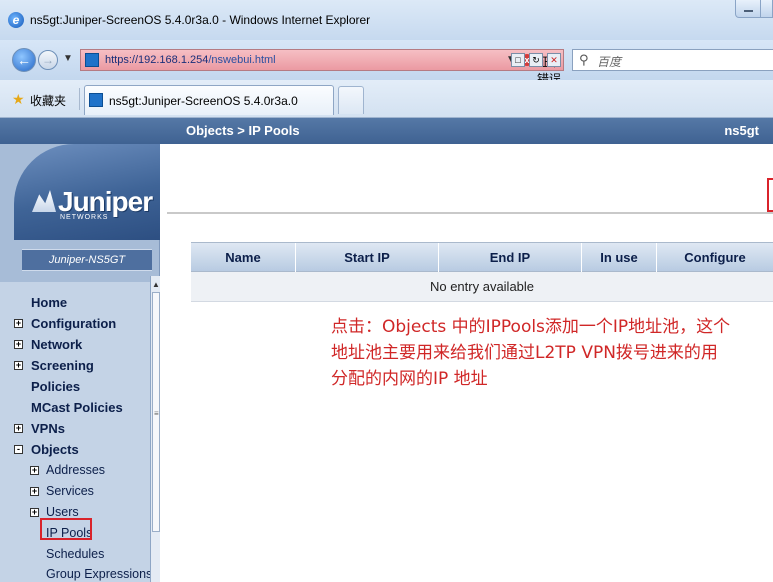  Describe the element at coordinates (18, 99) in the screenshot. I see `favorites-star-icon: ★` at that location.